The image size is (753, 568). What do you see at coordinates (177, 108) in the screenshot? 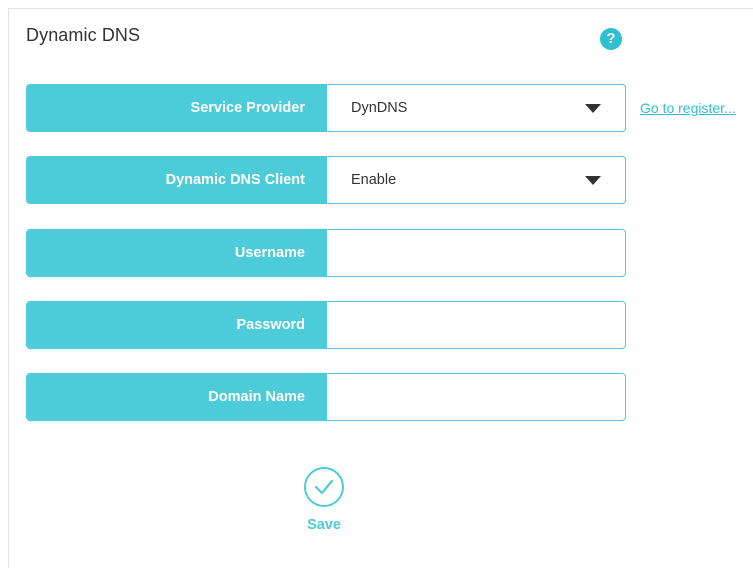
I see `service-provider-label: Service Provider` at bounding box center [177, 108].